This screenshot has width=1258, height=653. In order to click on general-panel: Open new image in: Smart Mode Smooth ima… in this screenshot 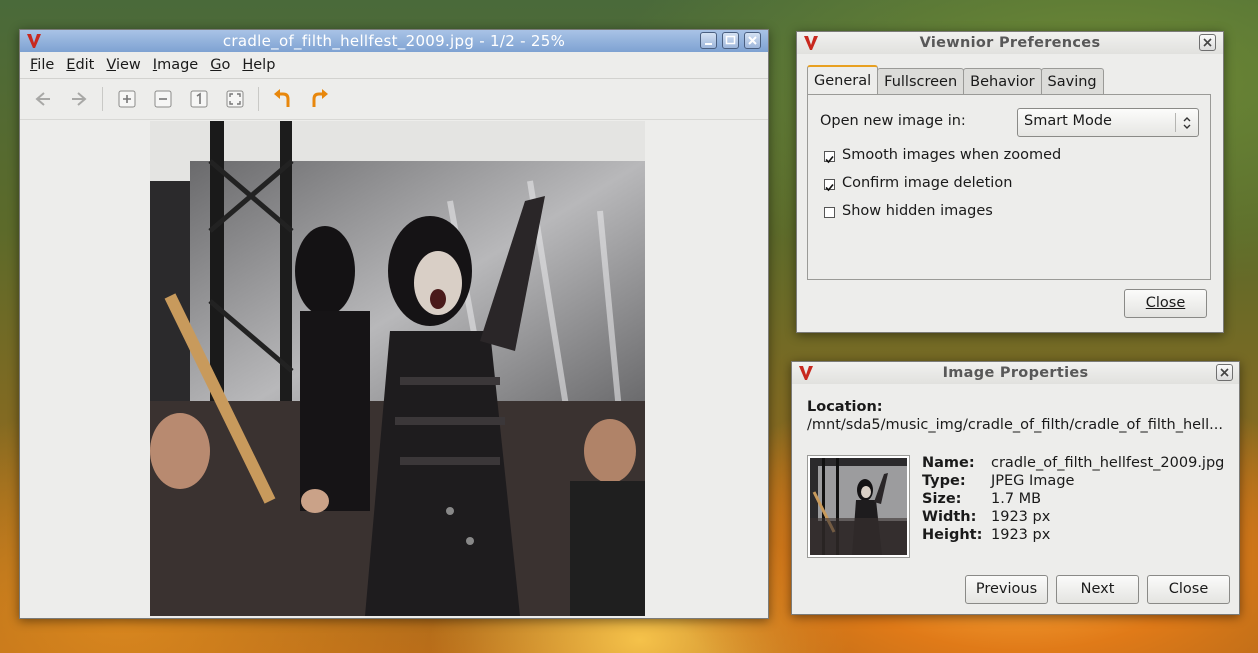, I will do `click(1009, 187)`.